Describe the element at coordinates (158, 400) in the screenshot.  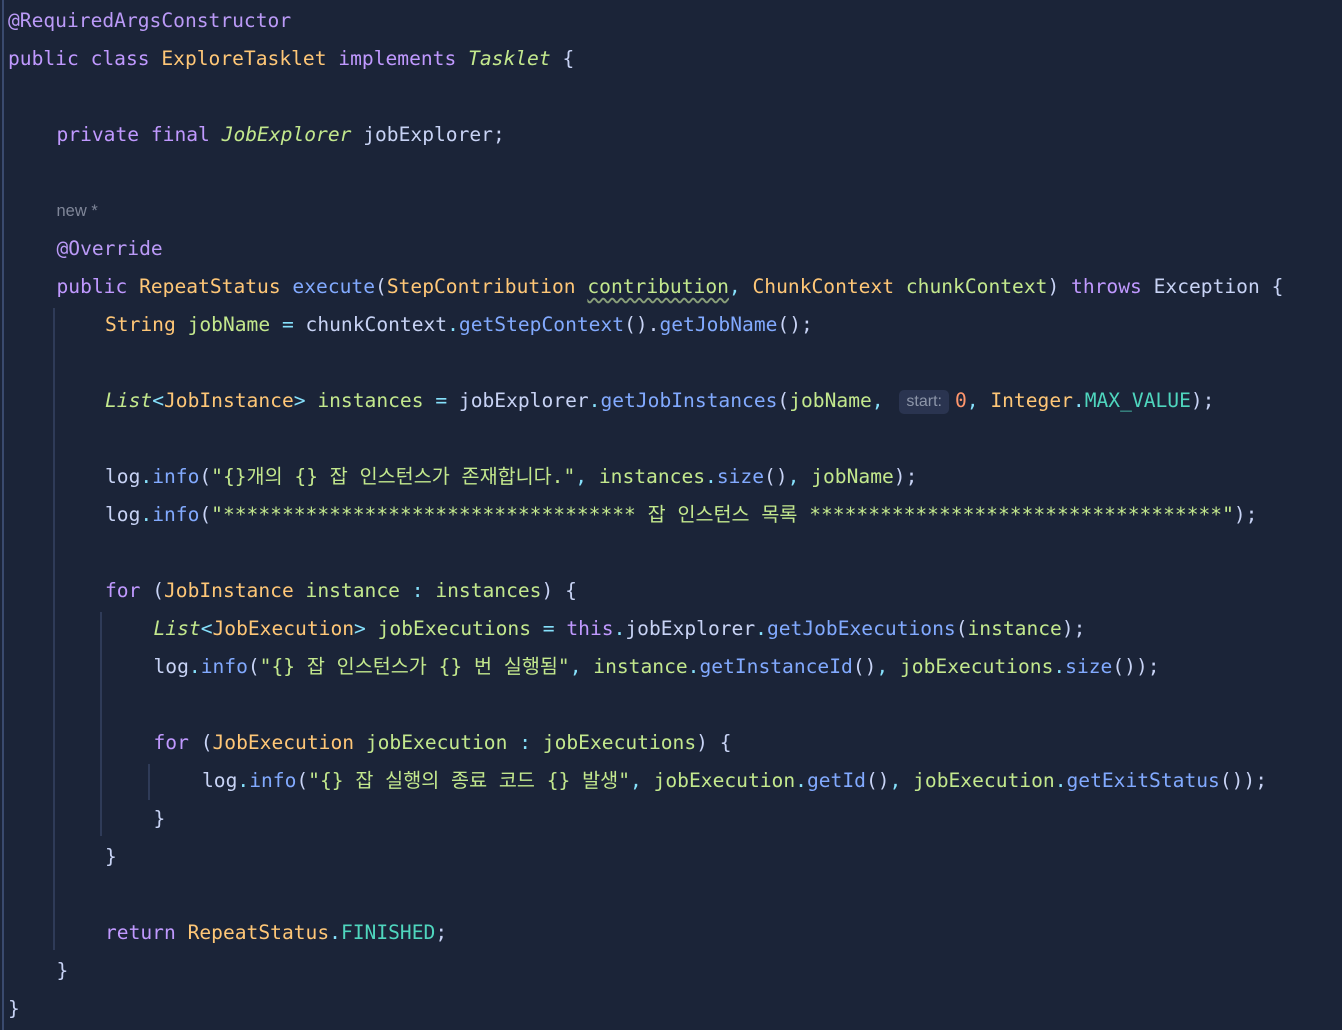
I see `code-token: <` at that location.